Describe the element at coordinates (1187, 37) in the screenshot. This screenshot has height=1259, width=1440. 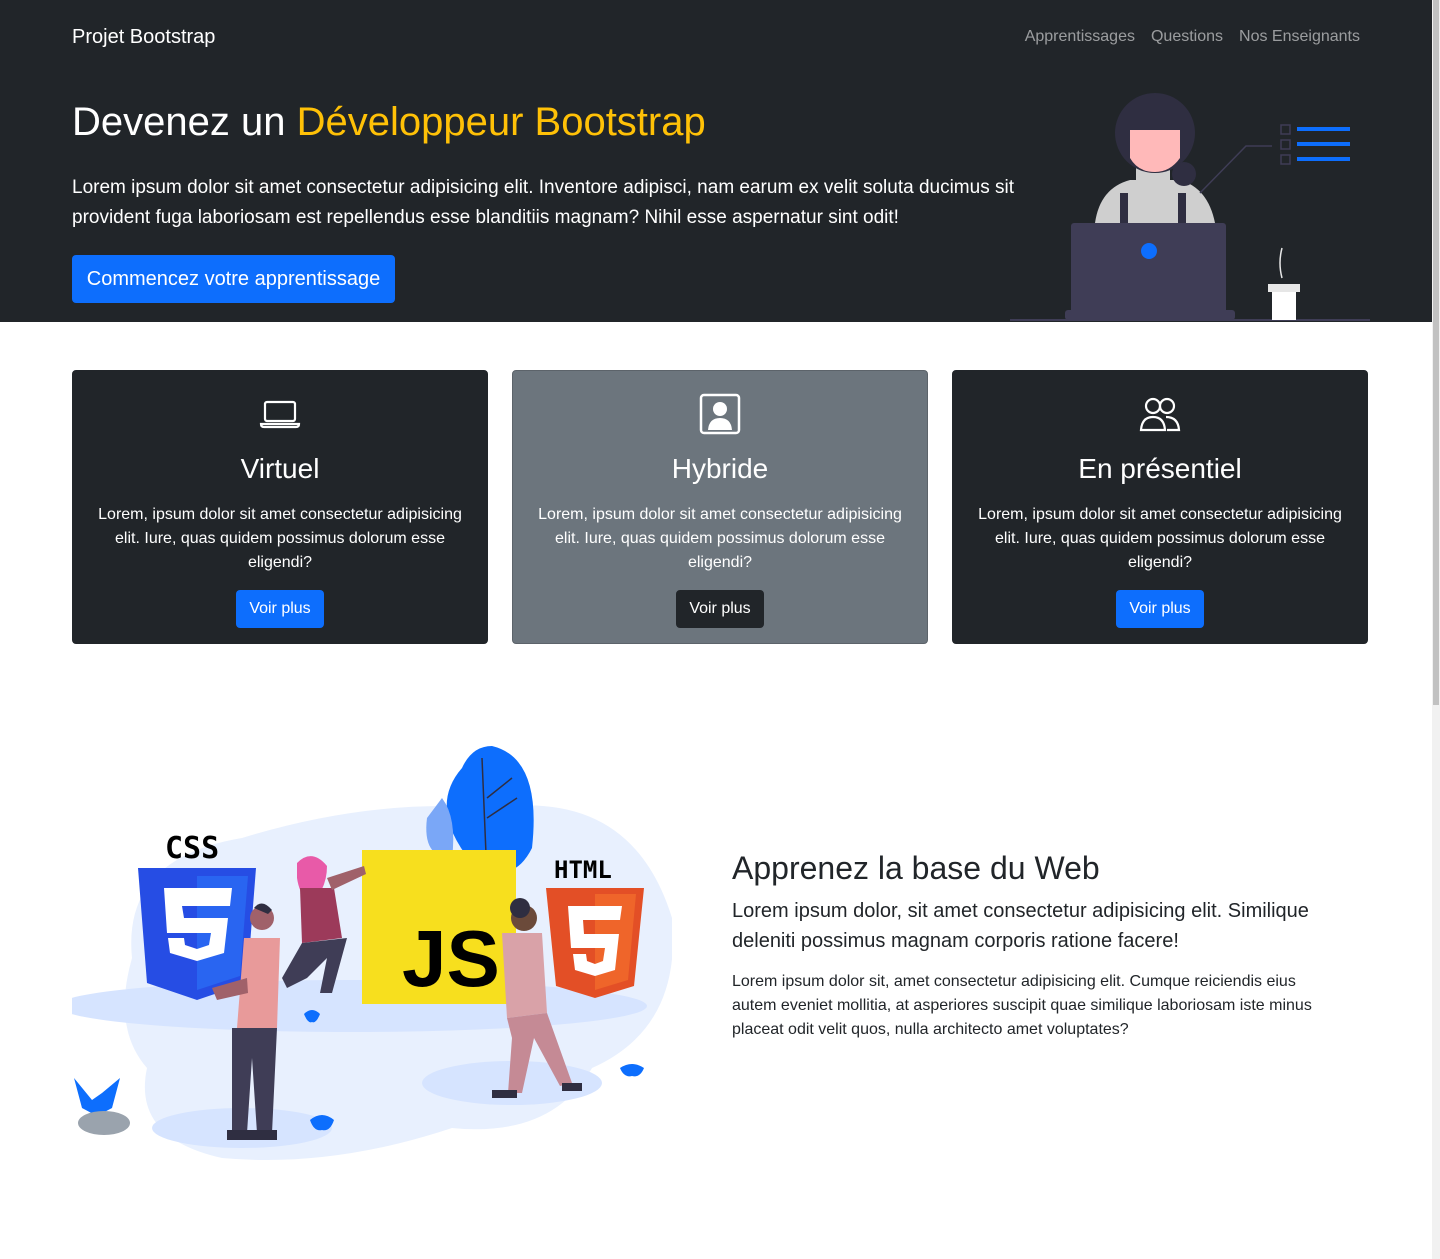
I see `nav-link-questions: Questions` at that location.